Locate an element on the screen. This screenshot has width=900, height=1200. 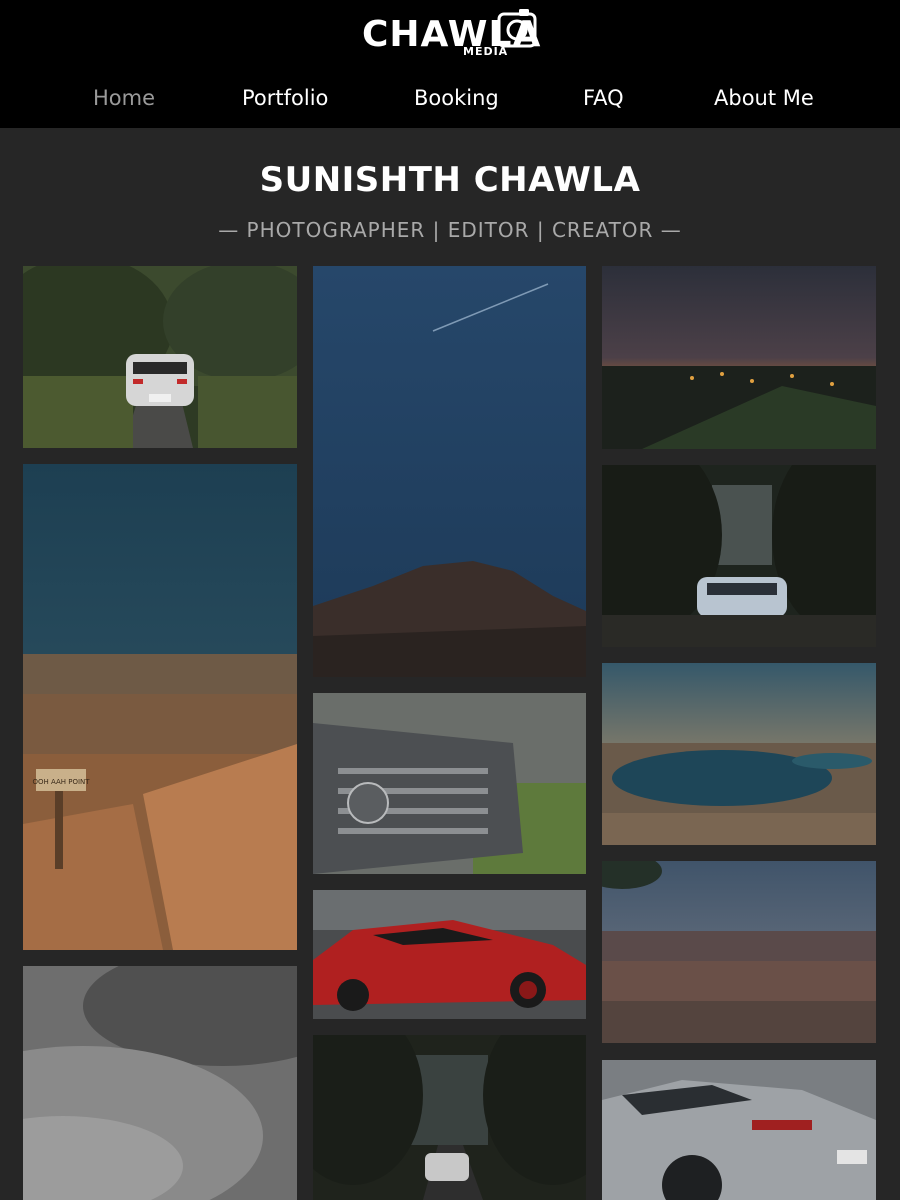
gallery-photo-sunset-city is located at coordinates (739, 357).